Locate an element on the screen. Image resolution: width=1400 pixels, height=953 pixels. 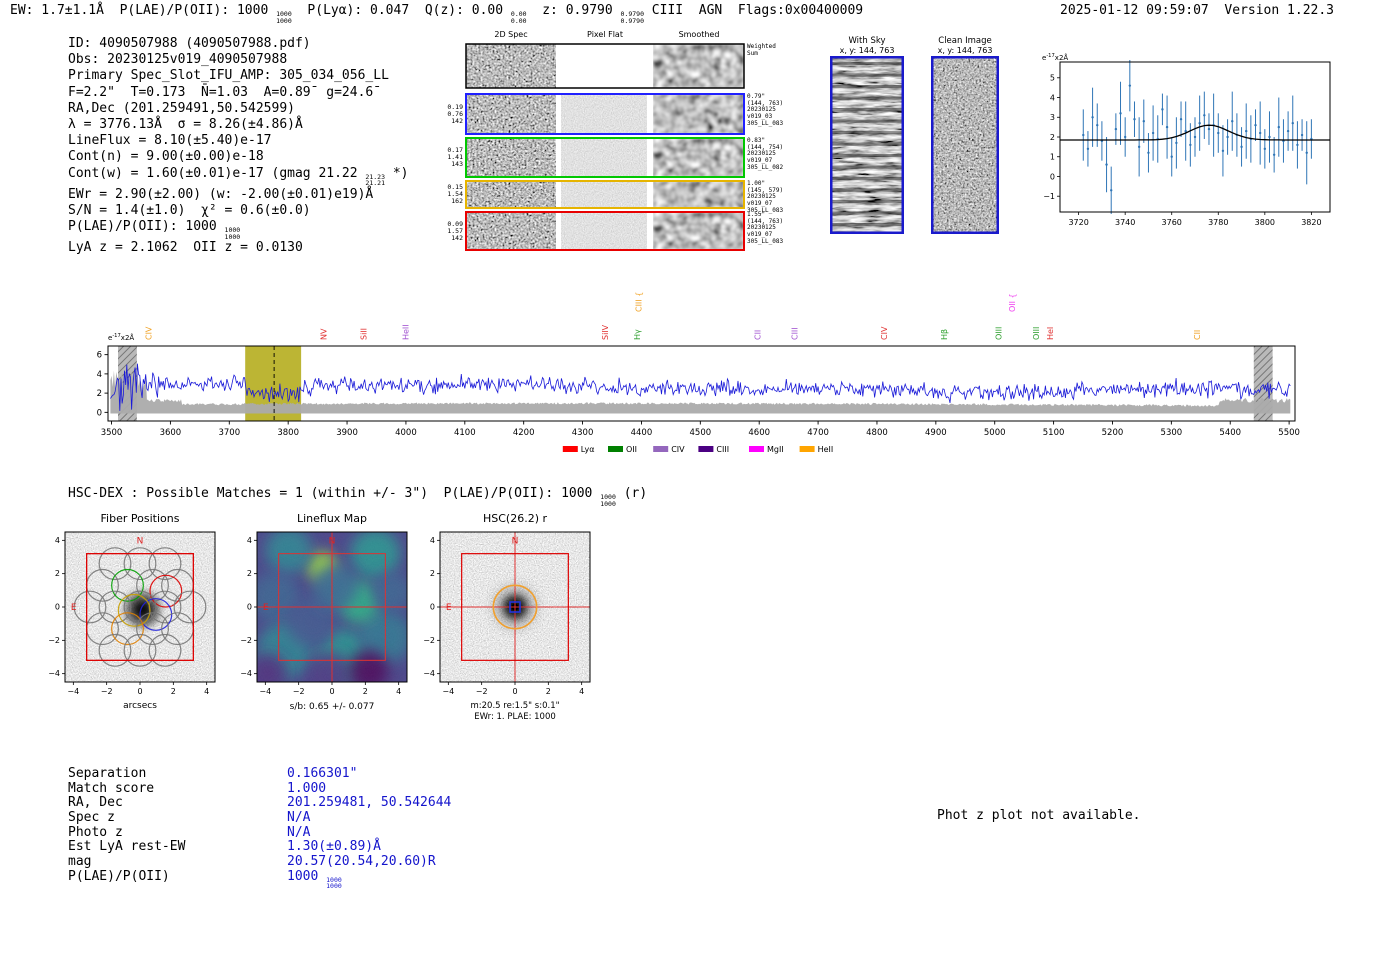
x-tick-label: 4500 is located at coordinates (701, 433).